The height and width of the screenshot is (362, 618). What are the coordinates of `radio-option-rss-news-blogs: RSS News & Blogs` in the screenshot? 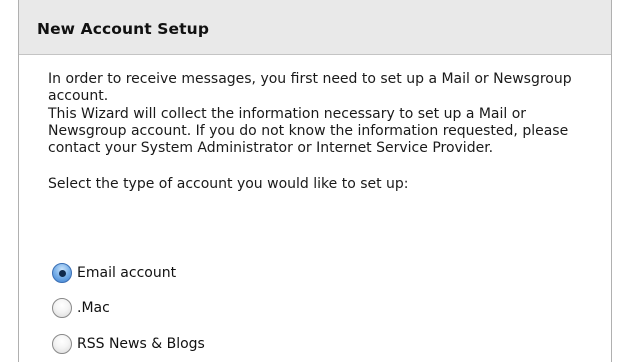 It's located at (128, 344).